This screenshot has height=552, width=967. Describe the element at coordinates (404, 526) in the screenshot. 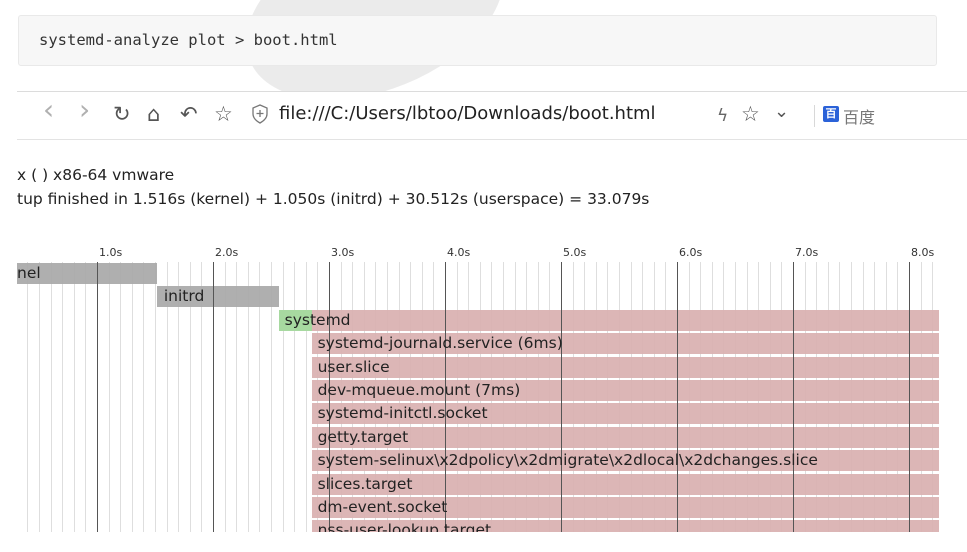

I see `unit-label: nss-user-lookup.target` at that location.